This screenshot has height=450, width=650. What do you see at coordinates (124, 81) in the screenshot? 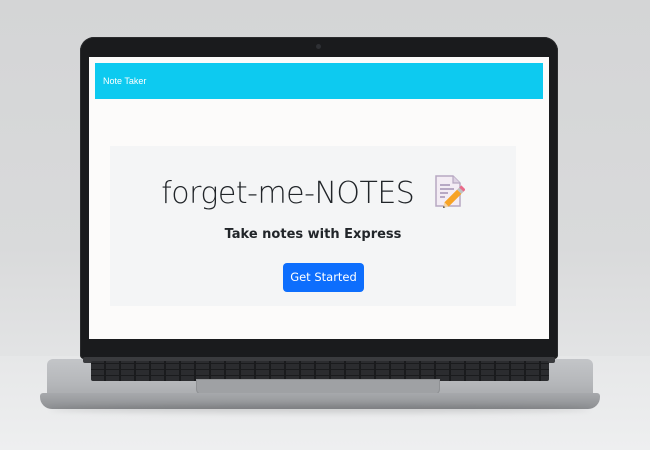
I see `navbar-brand: Note Taker` at bounding box center [124, 81].